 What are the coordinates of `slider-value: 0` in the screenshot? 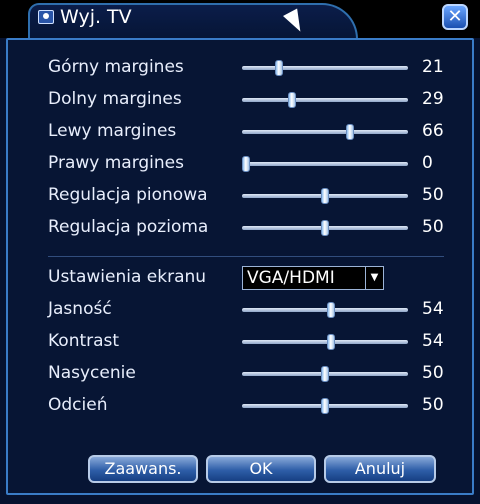 It's located at (427, 163).